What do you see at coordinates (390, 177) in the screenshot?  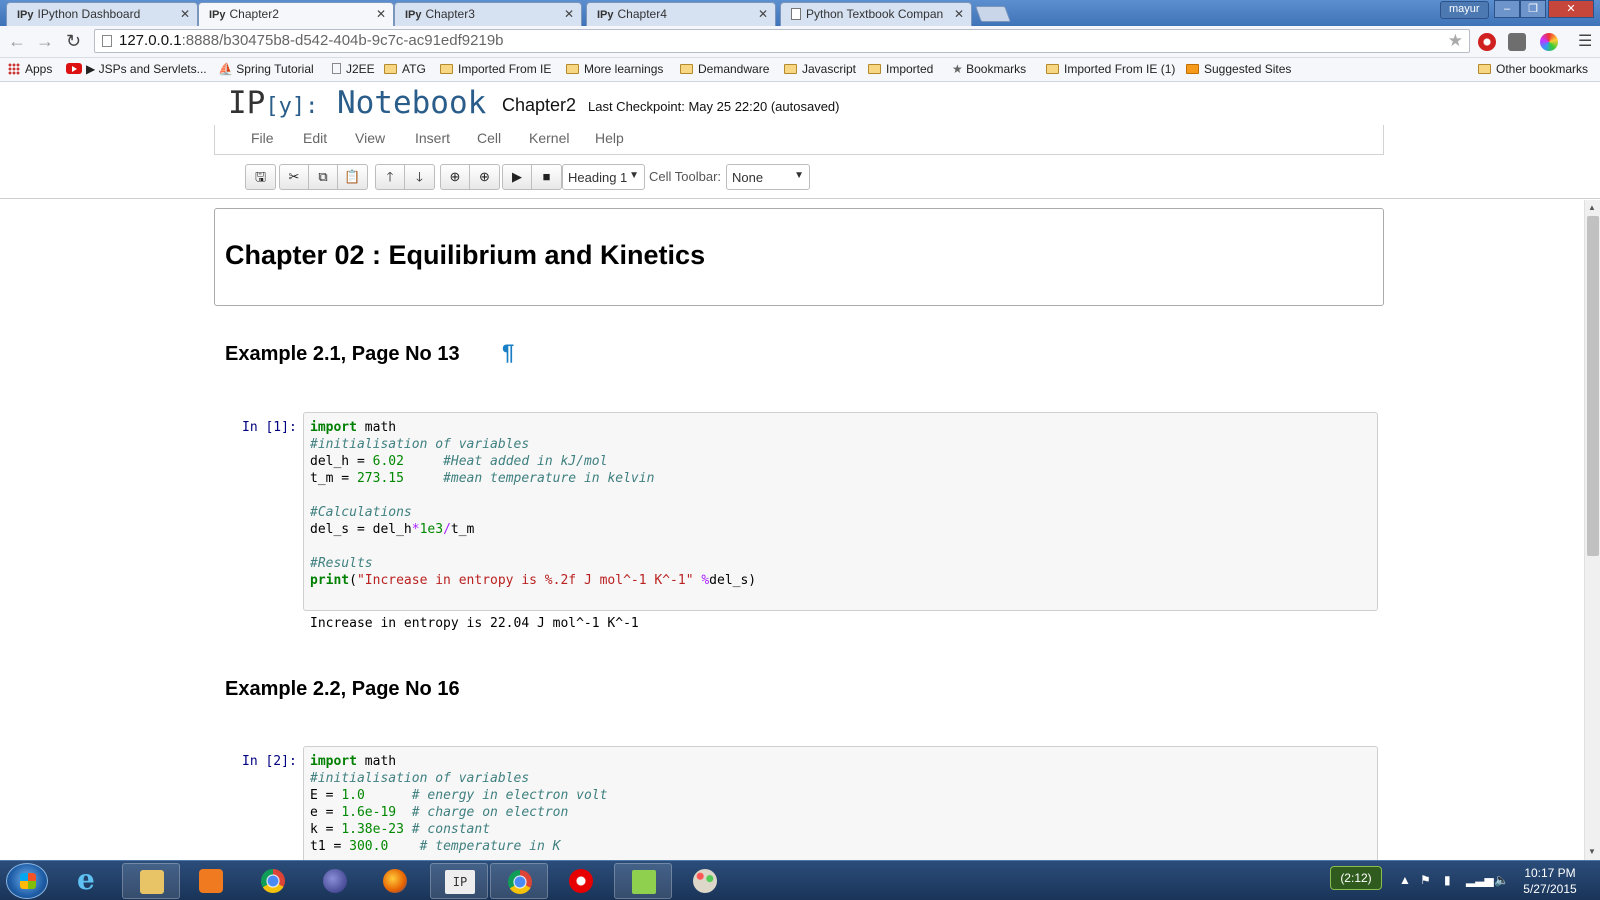 I see `move-up-icon: 🡑` at bounding box center [390, 177].